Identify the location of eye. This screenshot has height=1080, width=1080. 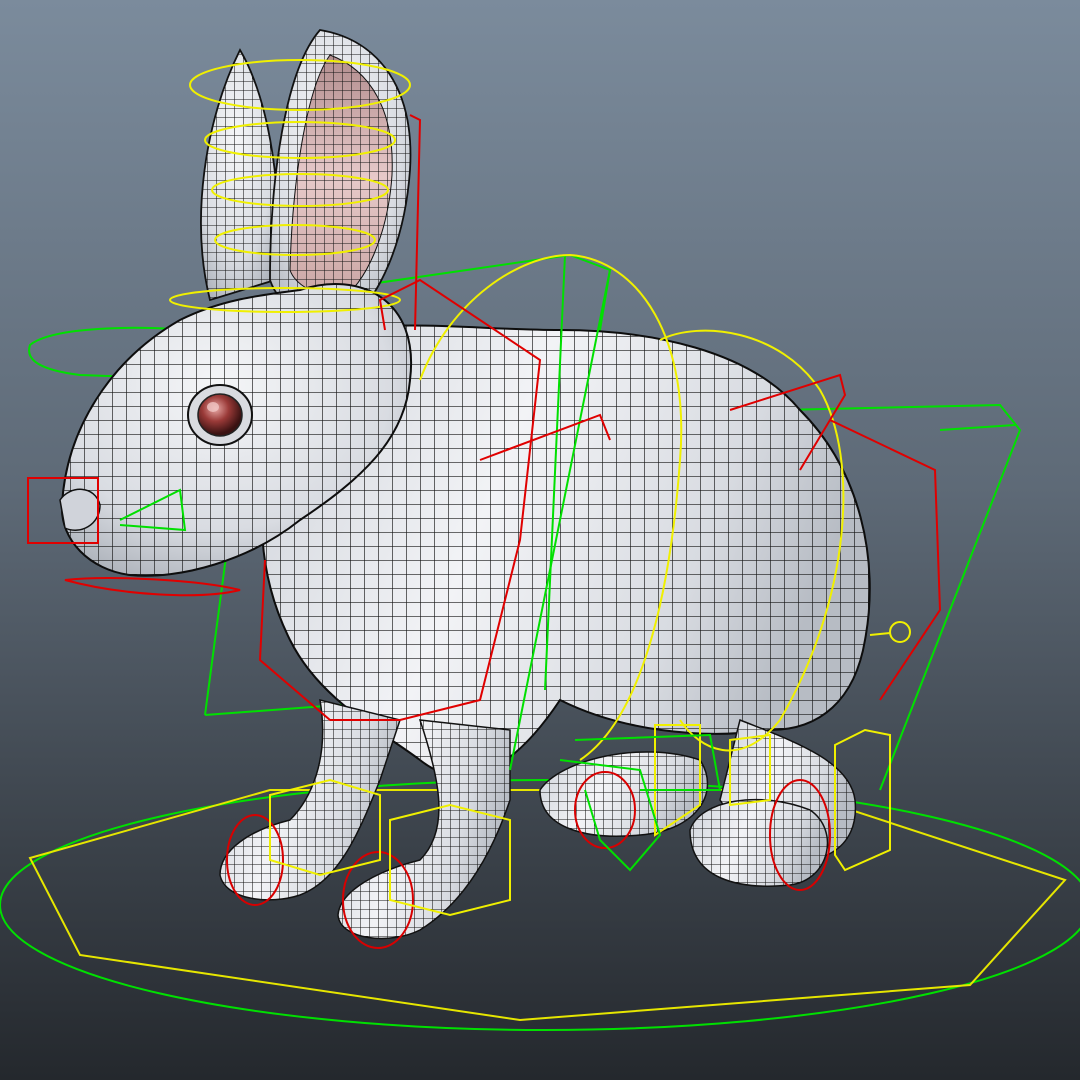
(220, 415).